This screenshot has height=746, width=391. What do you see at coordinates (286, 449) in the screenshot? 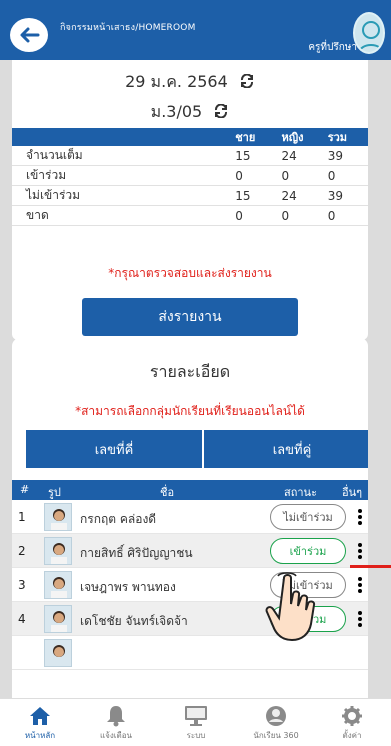
I see `even-number-button: เลขที่คู่` at bounding box center [286, 449].